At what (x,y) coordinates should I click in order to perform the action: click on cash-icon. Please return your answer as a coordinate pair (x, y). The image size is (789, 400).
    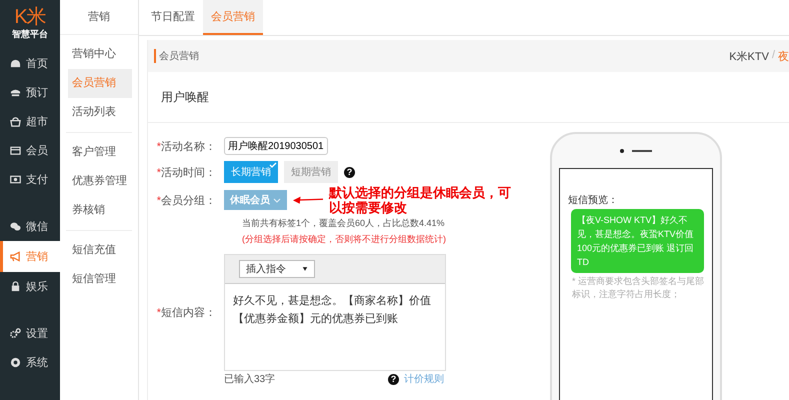
    Looking at the image, I should click on (15, 179).